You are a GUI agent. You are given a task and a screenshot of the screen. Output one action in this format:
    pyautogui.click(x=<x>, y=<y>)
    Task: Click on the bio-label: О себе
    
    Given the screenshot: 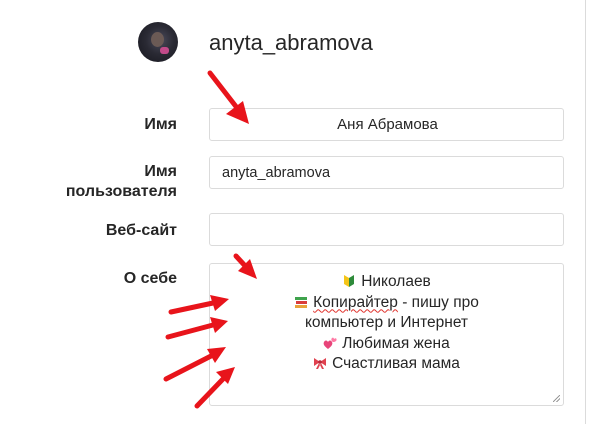 What is the action you would take?
    pyautogui.click(x=150, y=278)
    